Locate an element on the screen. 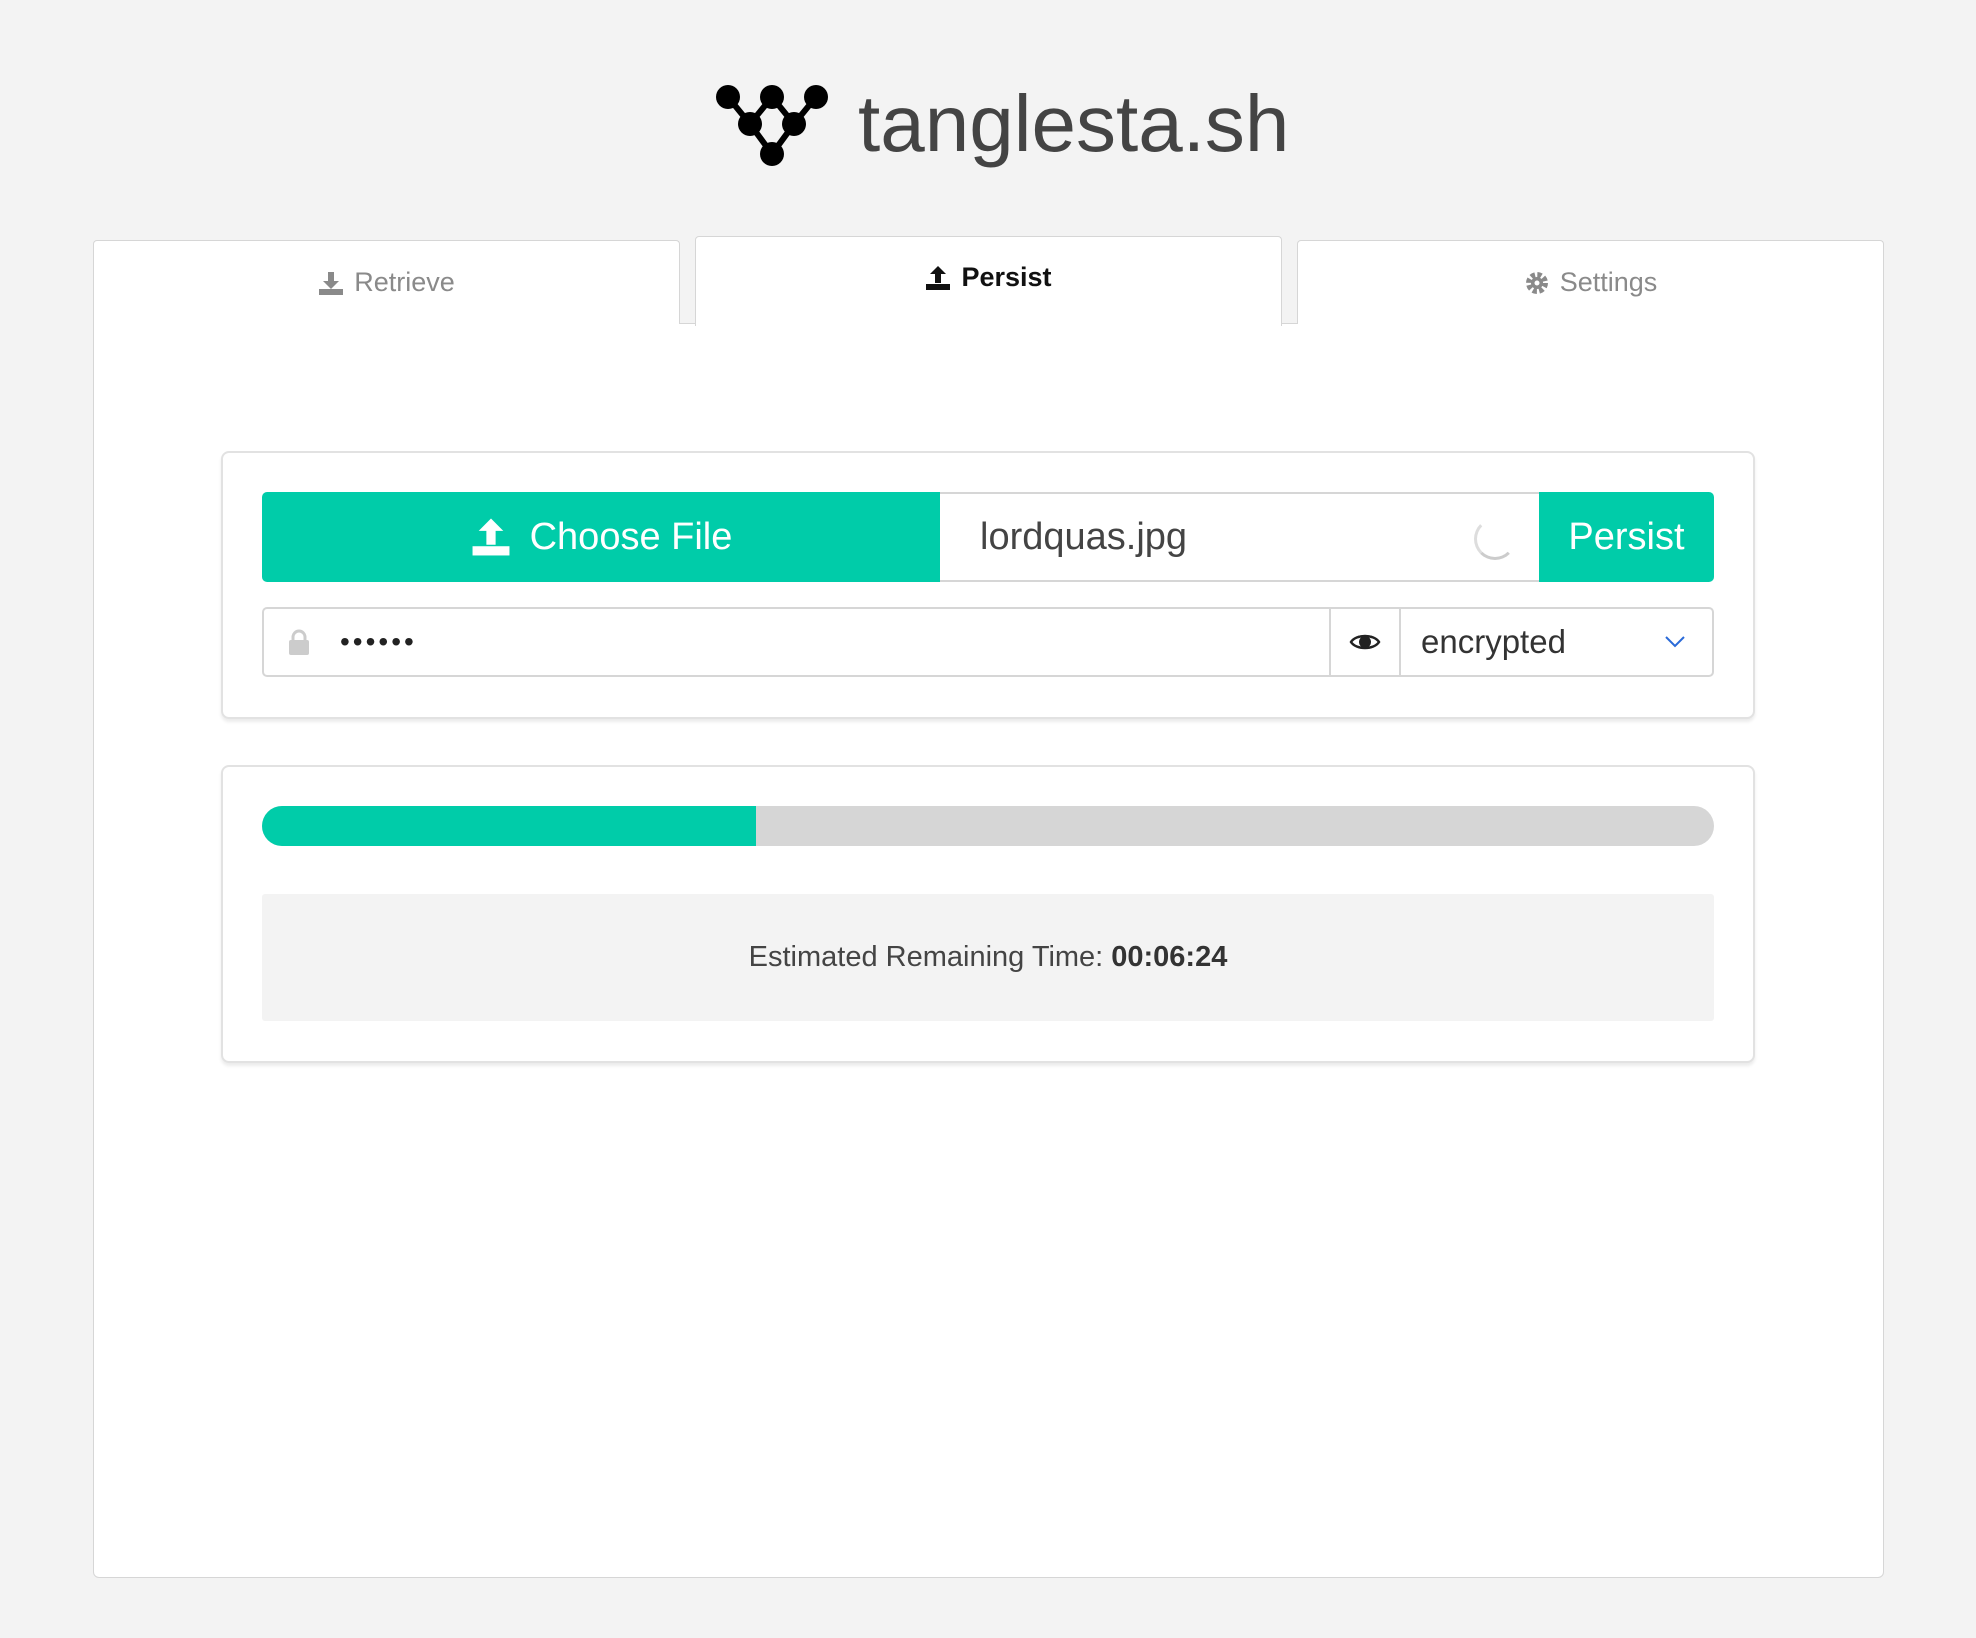 This screenshot has height=1638, width=1976. password-input: •••••• is located at coordinates (796, 642).